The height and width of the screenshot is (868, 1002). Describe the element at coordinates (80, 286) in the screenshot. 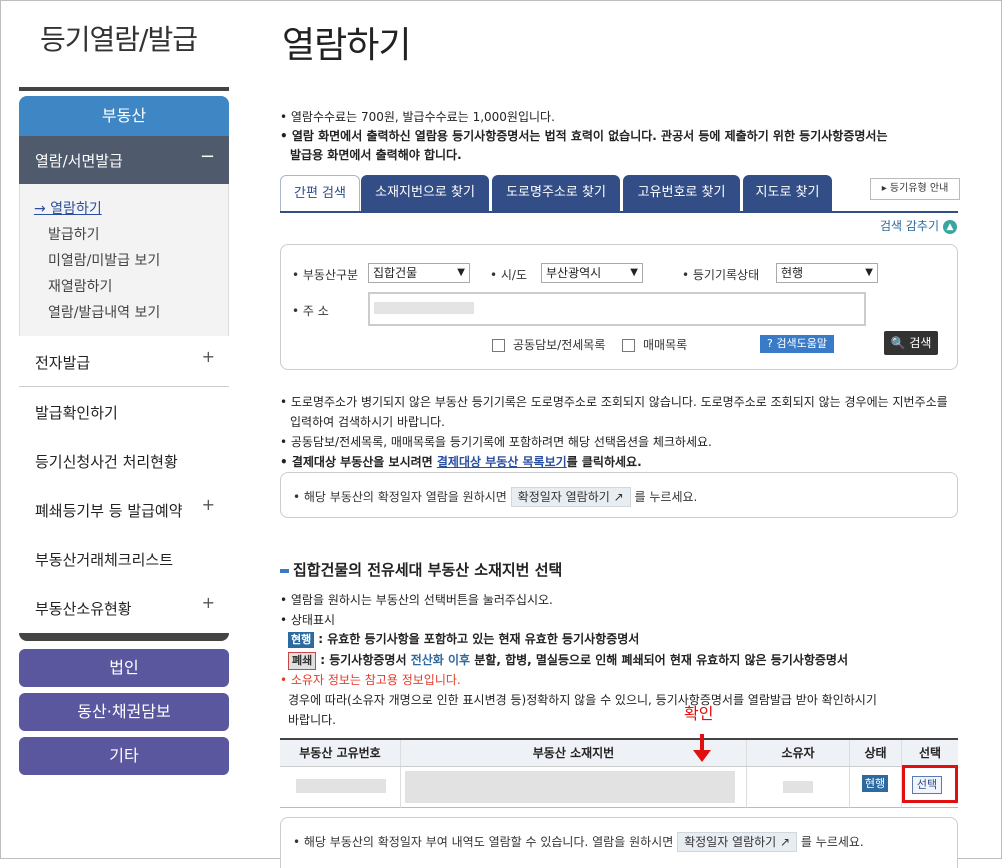

I see `submenu-review: 재열람하기` at that location.